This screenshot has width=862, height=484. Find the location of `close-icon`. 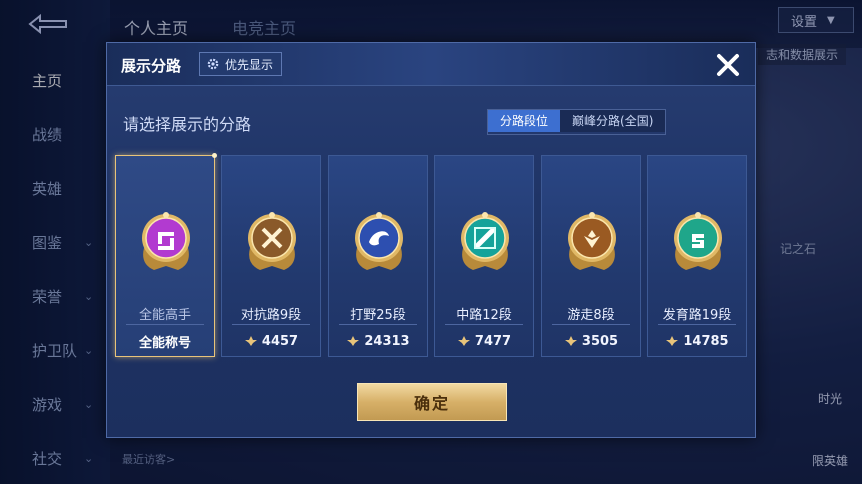

close-icon is located at coordinates (728, 65).